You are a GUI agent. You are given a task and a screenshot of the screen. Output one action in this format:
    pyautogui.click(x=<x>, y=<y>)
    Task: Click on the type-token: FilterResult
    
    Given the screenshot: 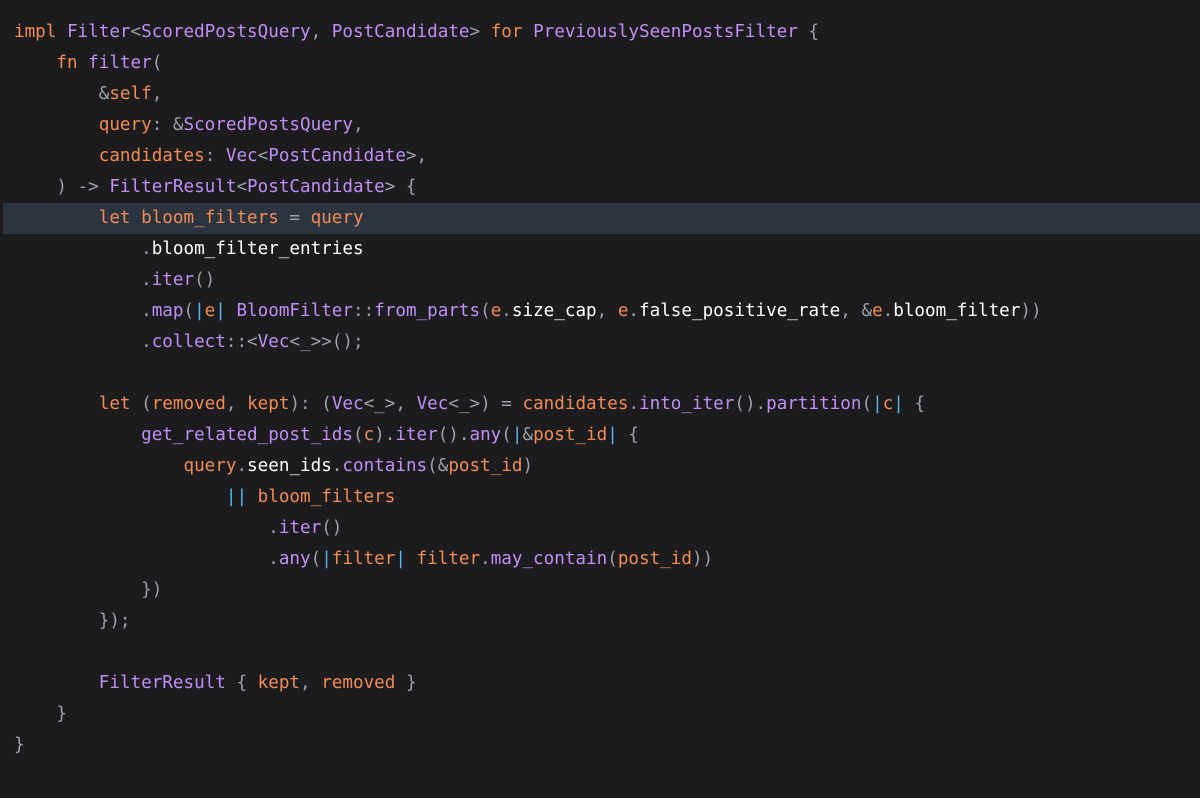 What is the action you would take?
    pyautogui.click(x=173, y=187)
    